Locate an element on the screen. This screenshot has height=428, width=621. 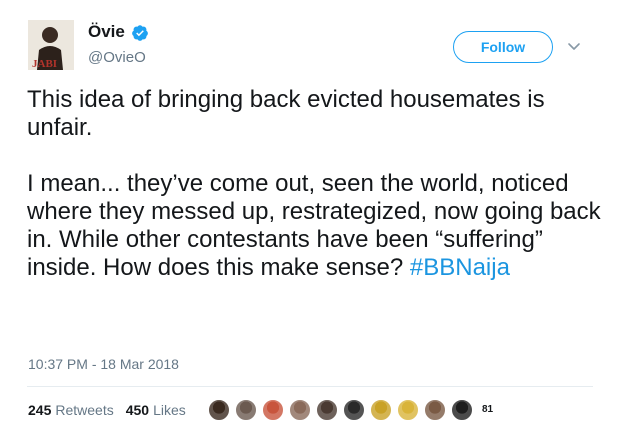
retweets-stat: 245 Retweets is located at coordinates (71, 410).